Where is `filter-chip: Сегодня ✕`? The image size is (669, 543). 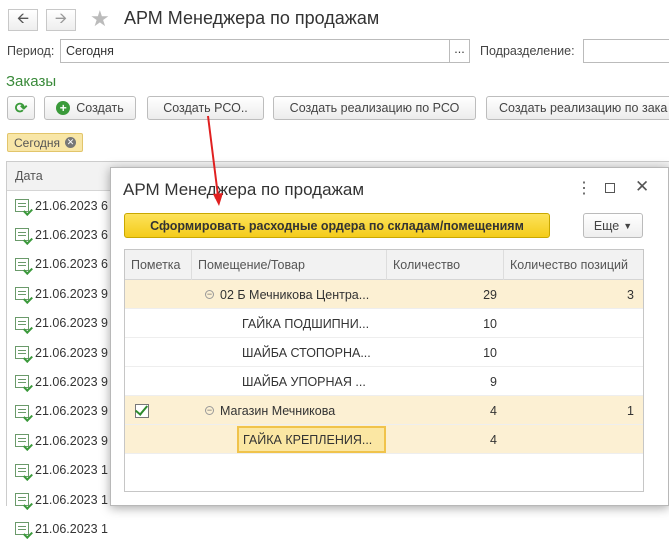
filter-chip: Сегодня ✕ is located at coordinates (45, 142).